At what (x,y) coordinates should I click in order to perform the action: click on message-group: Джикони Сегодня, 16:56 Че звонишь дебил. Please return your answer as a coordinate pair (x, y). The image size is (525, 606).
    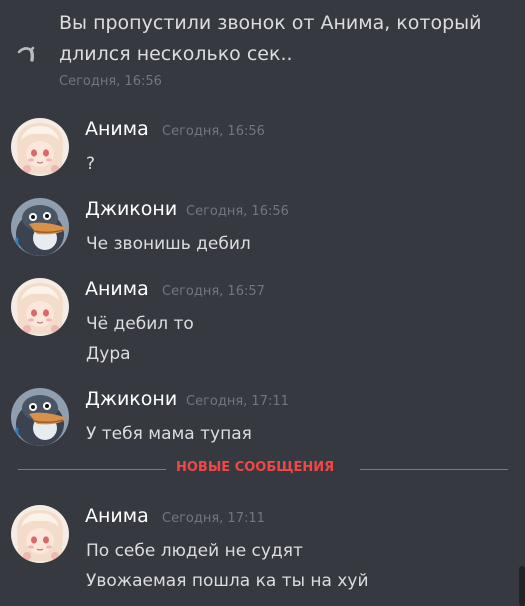
    Looking at the image, I should click on (262, 233).